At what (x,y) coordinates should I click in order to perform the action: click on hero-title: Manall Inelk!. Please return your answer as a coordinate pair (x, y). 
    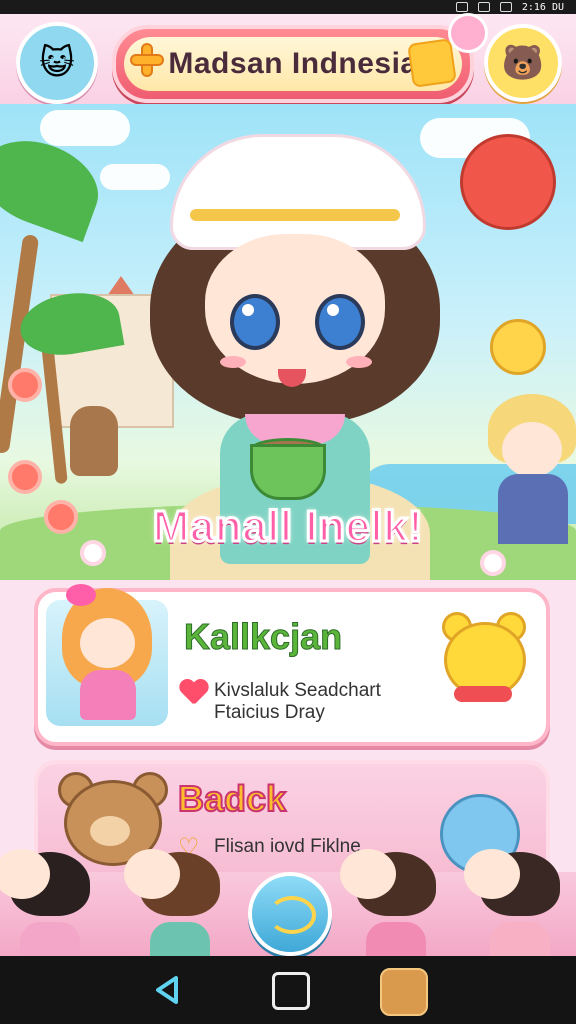
    Looking at the image, I should click on (287, 527).